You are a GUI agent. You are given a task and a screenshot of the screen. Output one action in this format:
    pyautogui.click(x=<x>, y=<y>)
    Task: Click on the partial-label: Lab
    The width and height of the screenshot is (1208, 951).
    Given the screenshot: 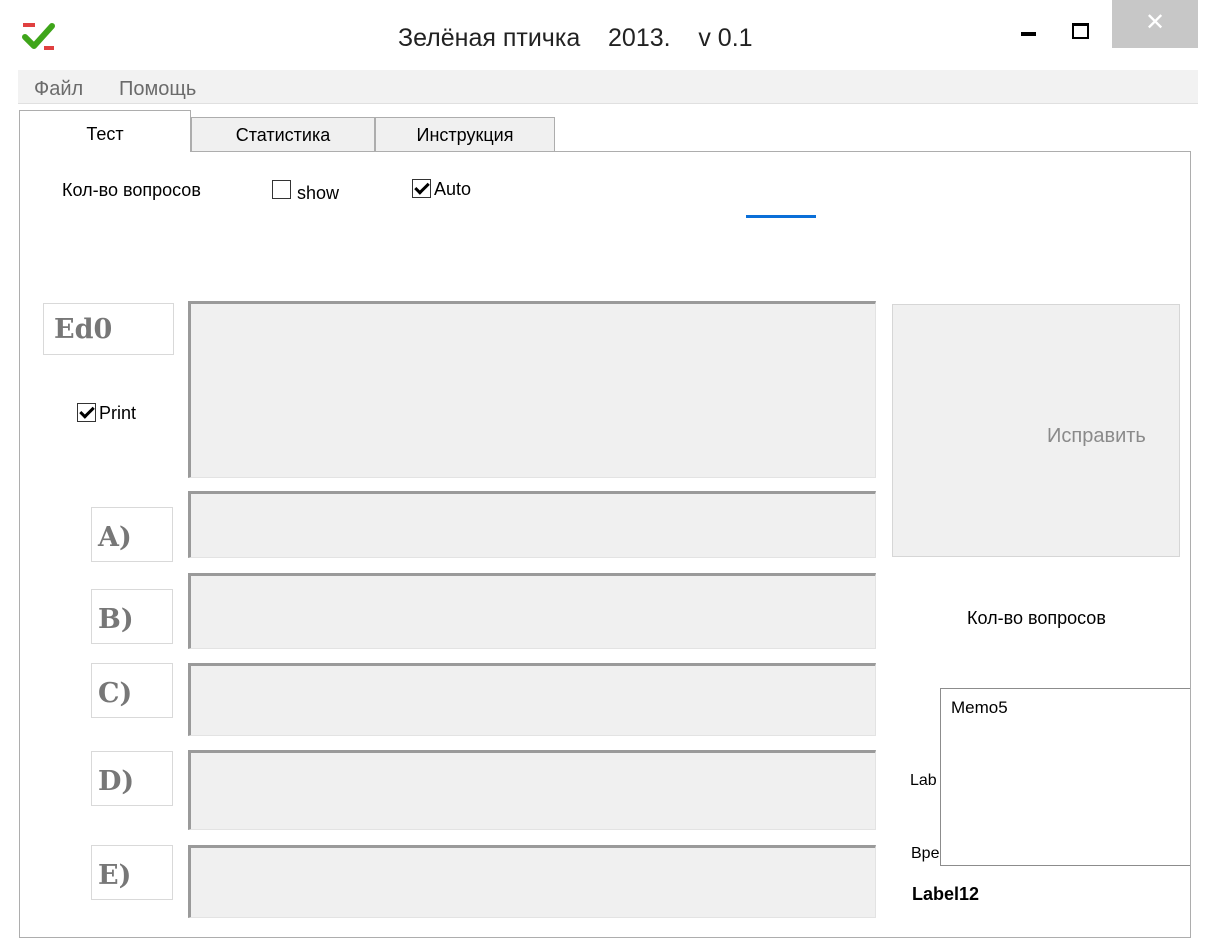 What is the action you would take?
    pyautogui.click(x=923, y=780)
    